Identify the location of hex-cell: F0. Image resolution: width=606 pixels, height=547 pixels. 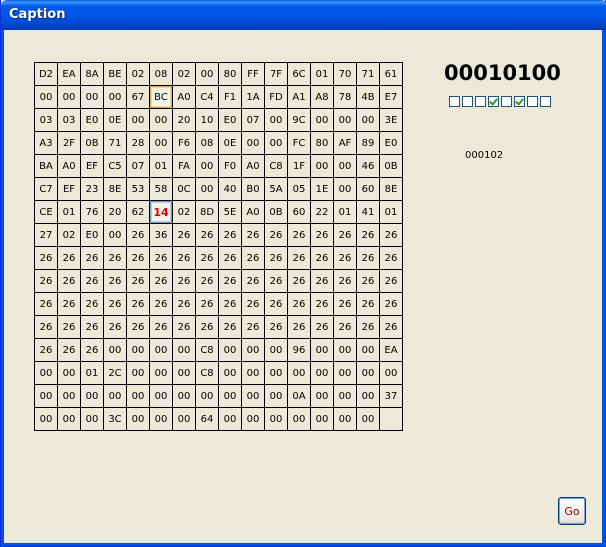
(230, 166).